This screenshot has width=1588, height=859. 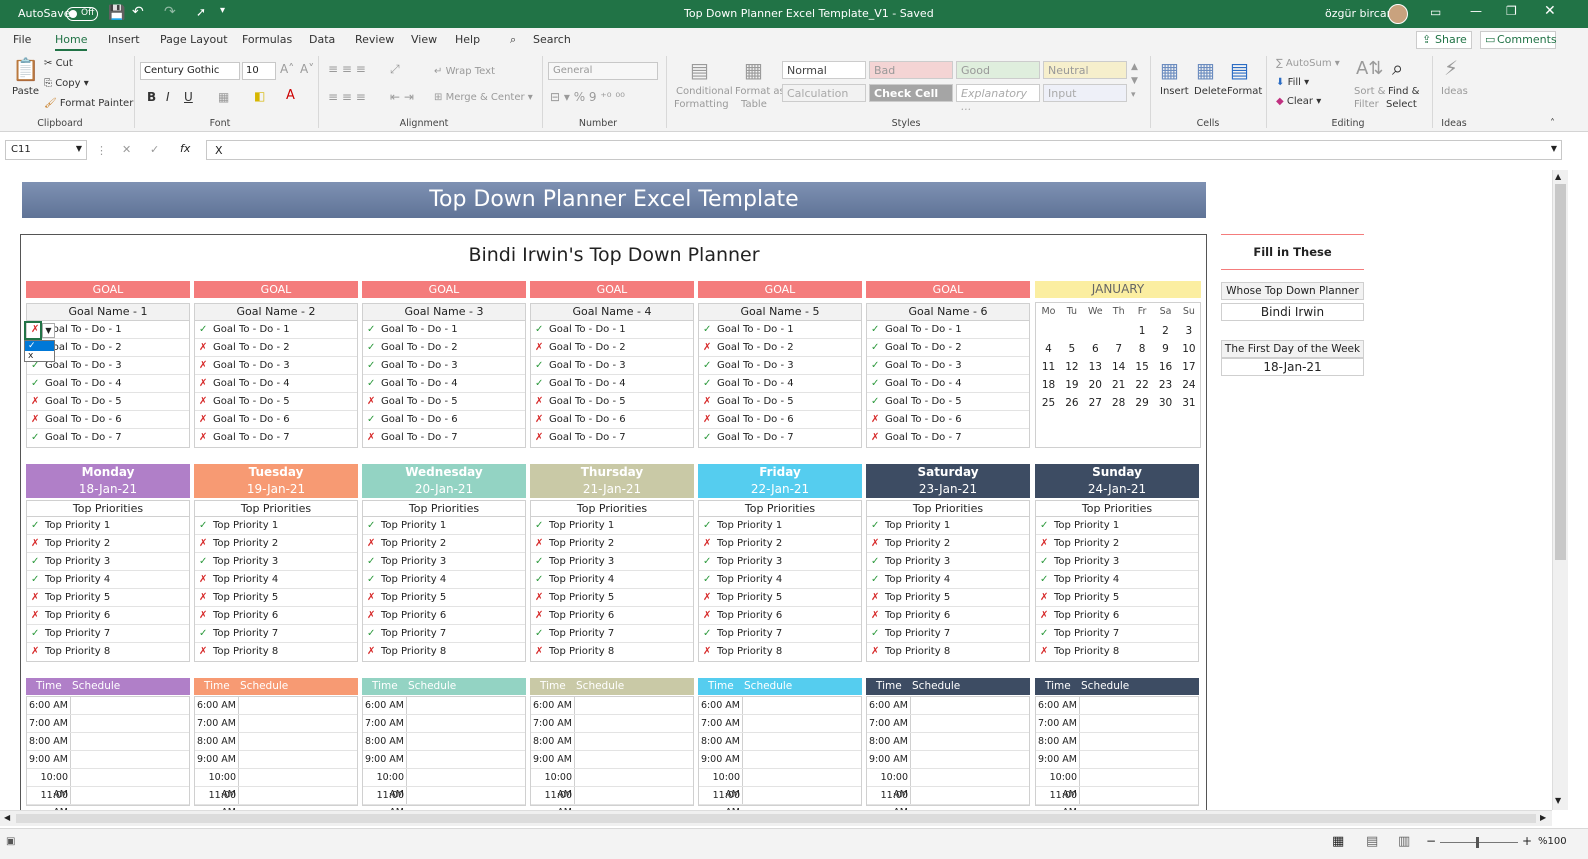 I want to click on tab-home: Home, so click(x=71, y=42).